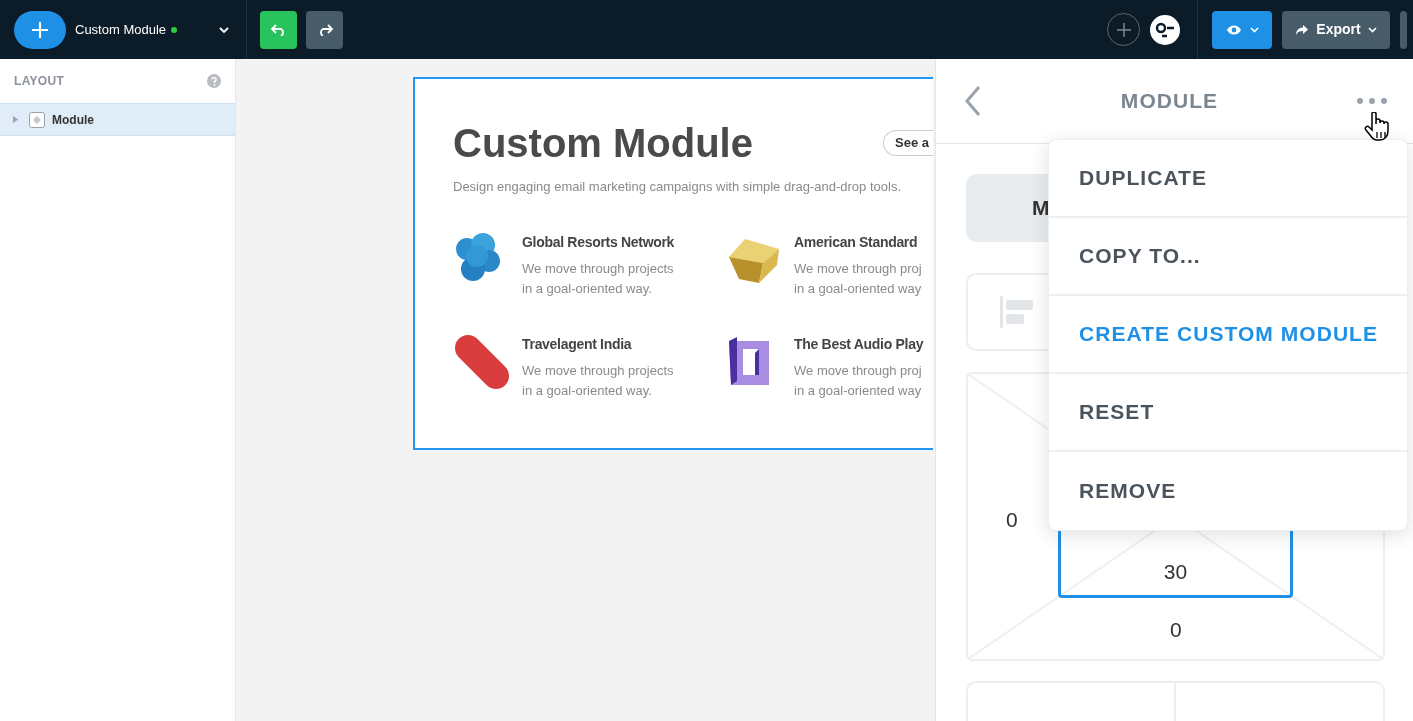 The width and height of the screenshot is (1413, 721). What do you see at coordinates (754, 260) in the screenshot?
I see `cube-shape-icon` at bounding box center [754, 260].